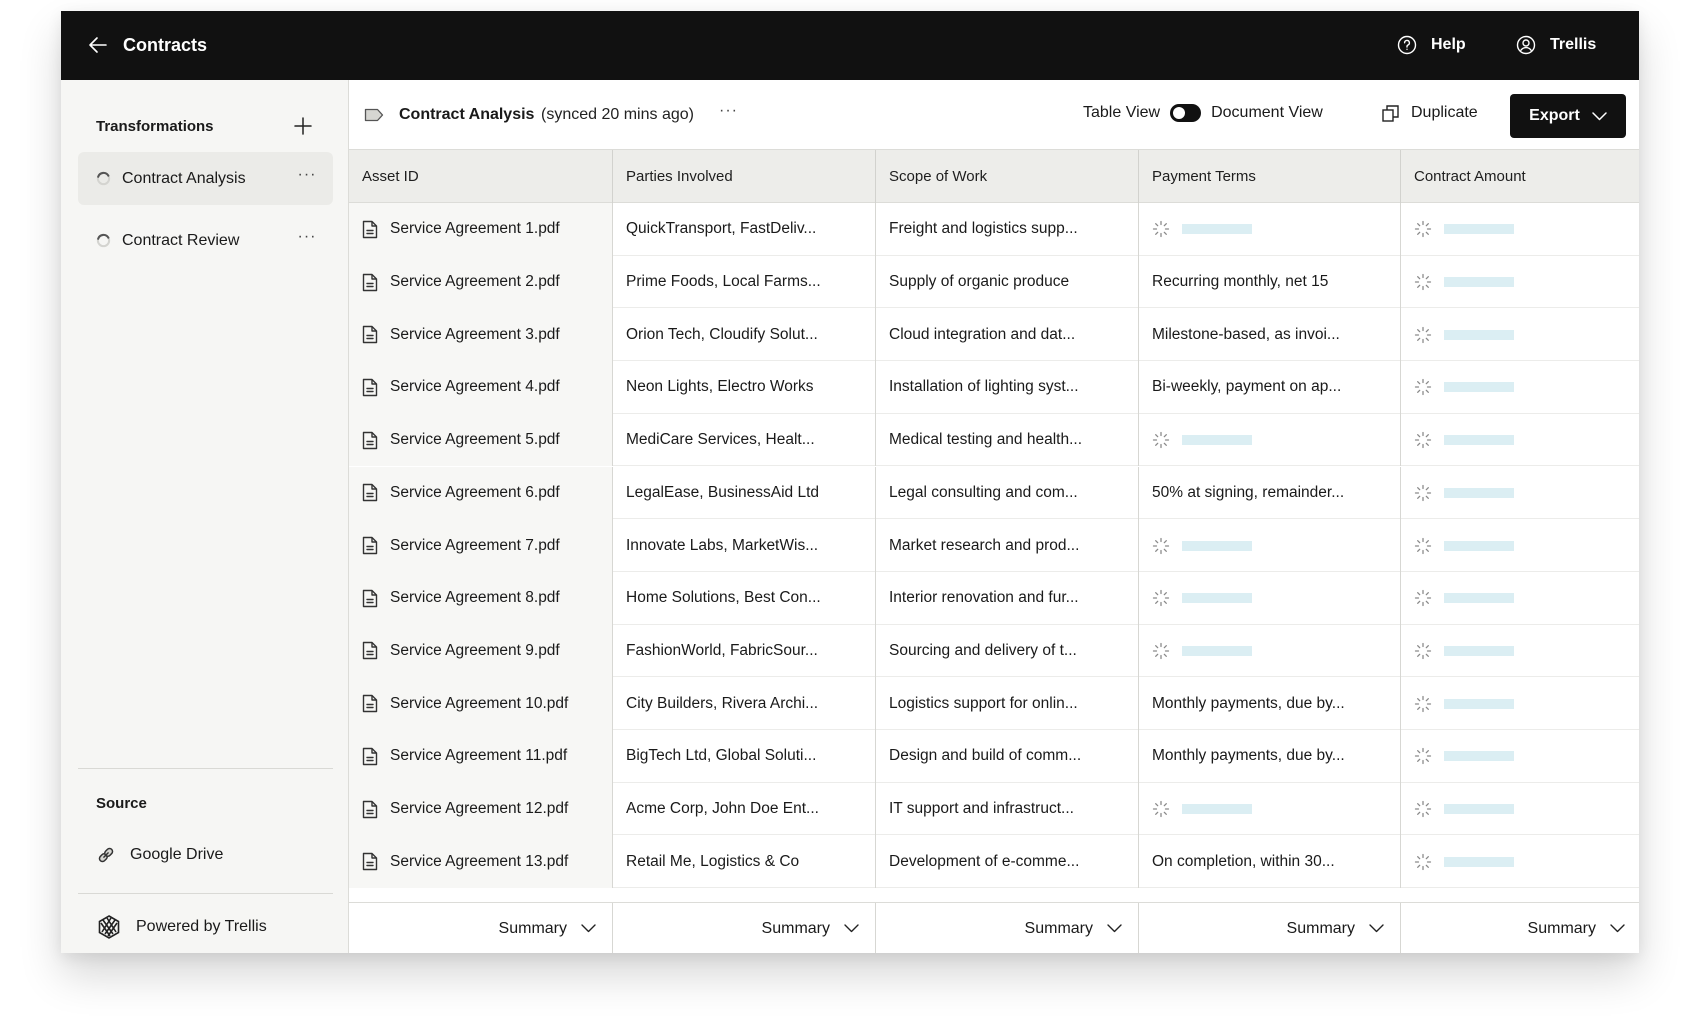  What do you see at coordinates (481, 862) in the screenshot?
I see `asset-id-cell: Service Agreement 13.pdf` at bounding box center [481, 862].